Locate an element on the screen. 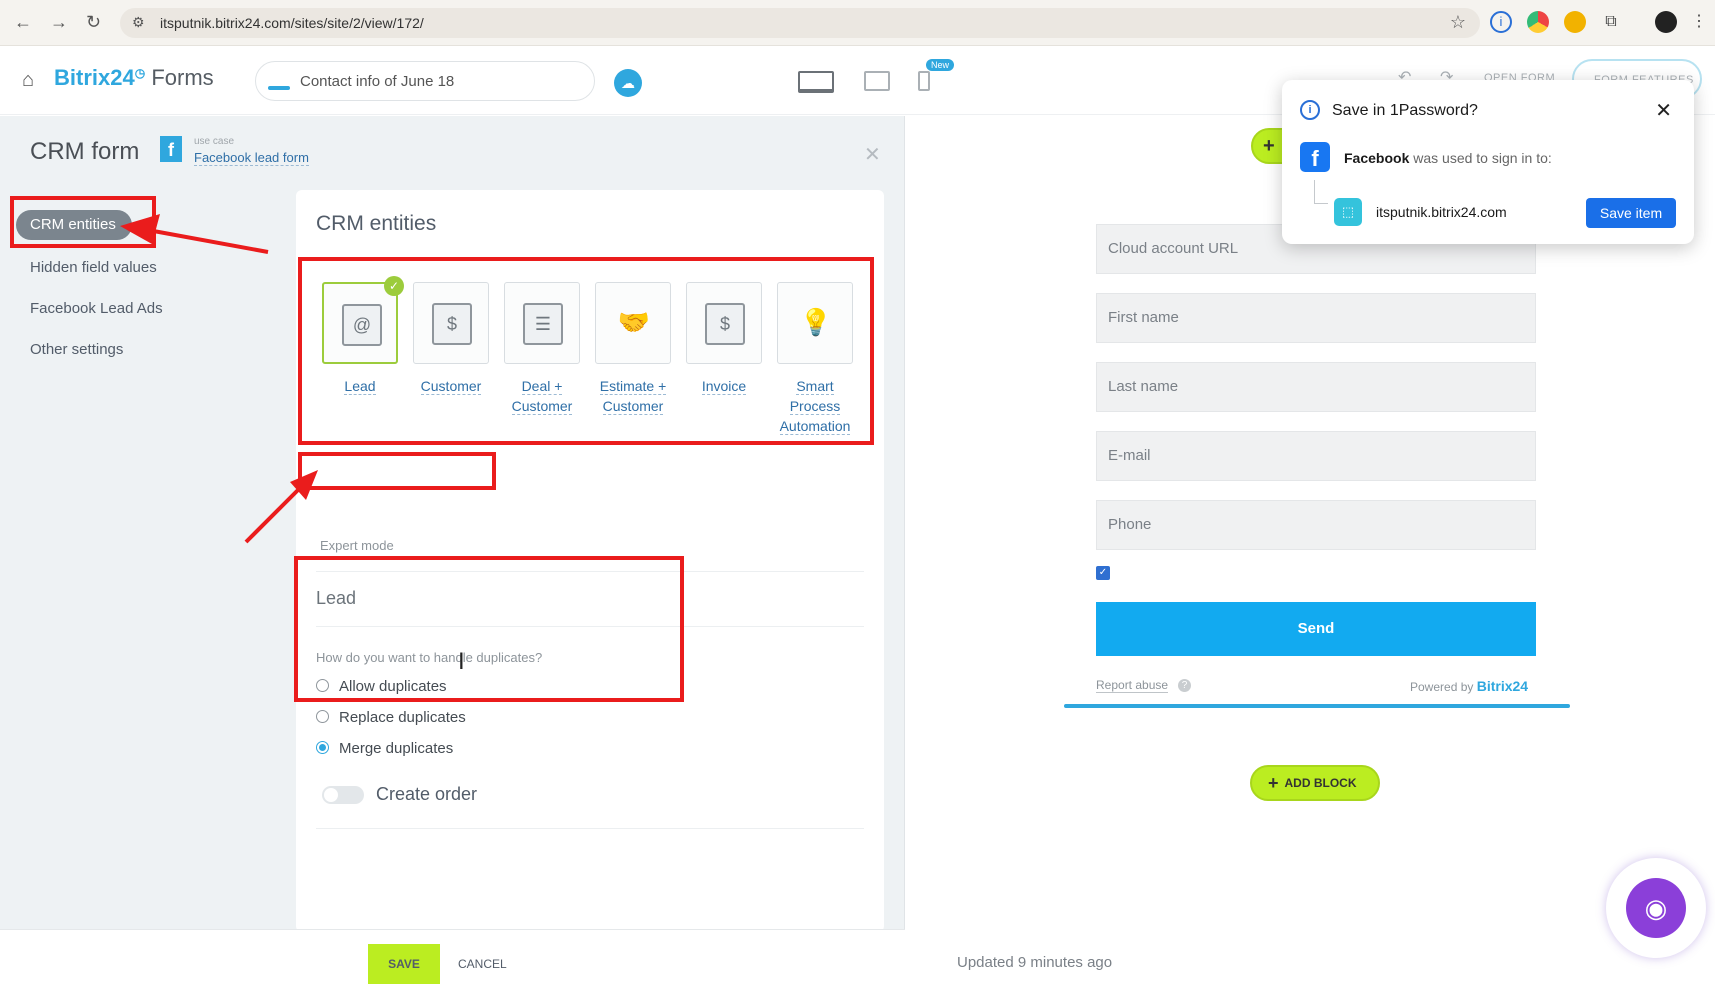 This screenshot has height=998, width=1715. send-button: Send is located at coordinates (1316, 629).